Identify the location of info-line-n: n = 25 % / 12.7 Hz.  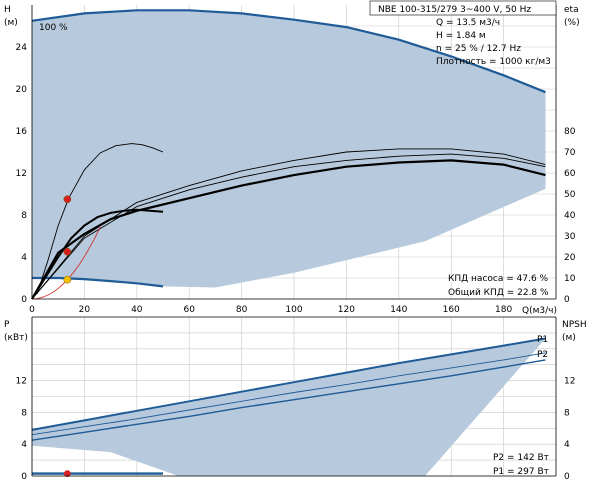
(478, 49).